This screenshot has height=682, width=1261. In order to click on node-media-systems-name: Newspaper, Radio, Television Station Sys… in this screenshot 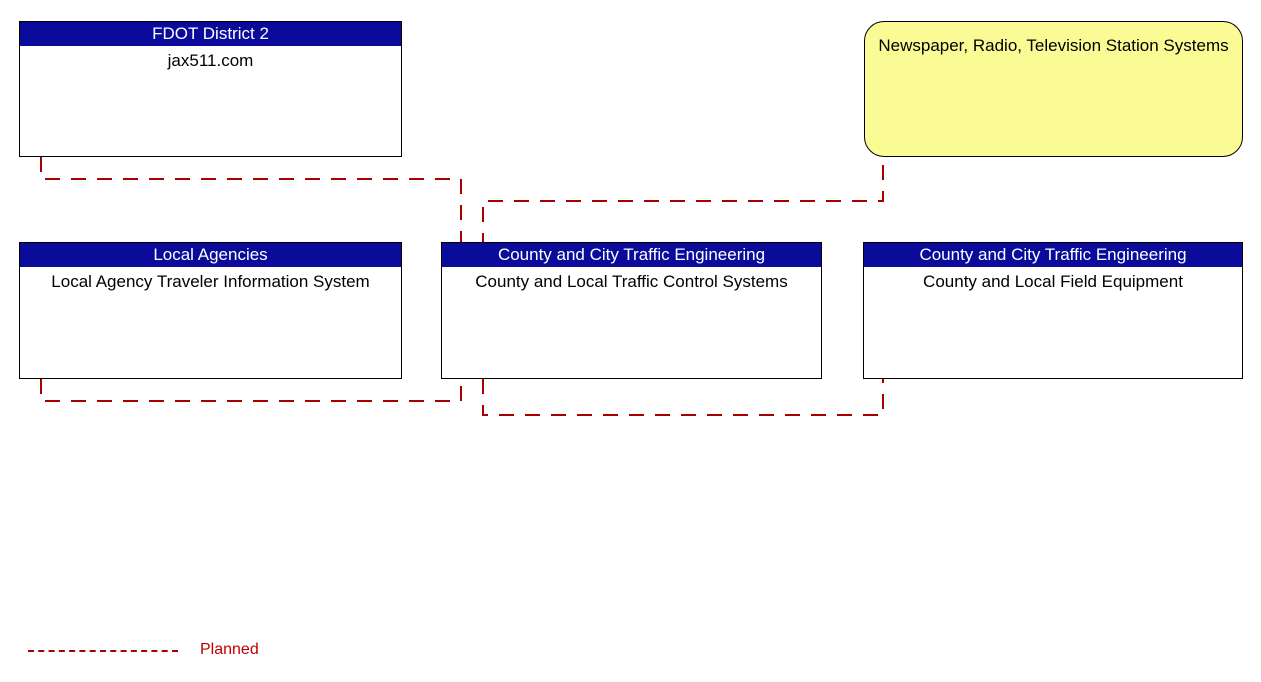, I will do `click(1053, 45)`.